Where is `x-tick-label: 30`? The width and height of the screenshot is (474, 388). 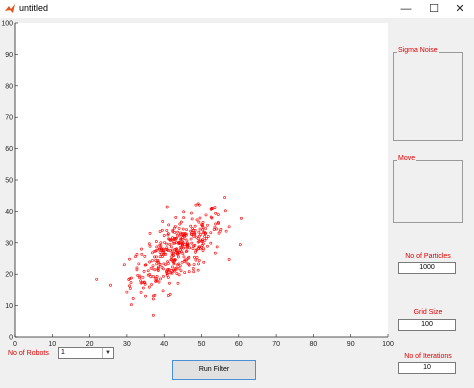 x-tick-label: 30 is located at coordinates (127, 344).